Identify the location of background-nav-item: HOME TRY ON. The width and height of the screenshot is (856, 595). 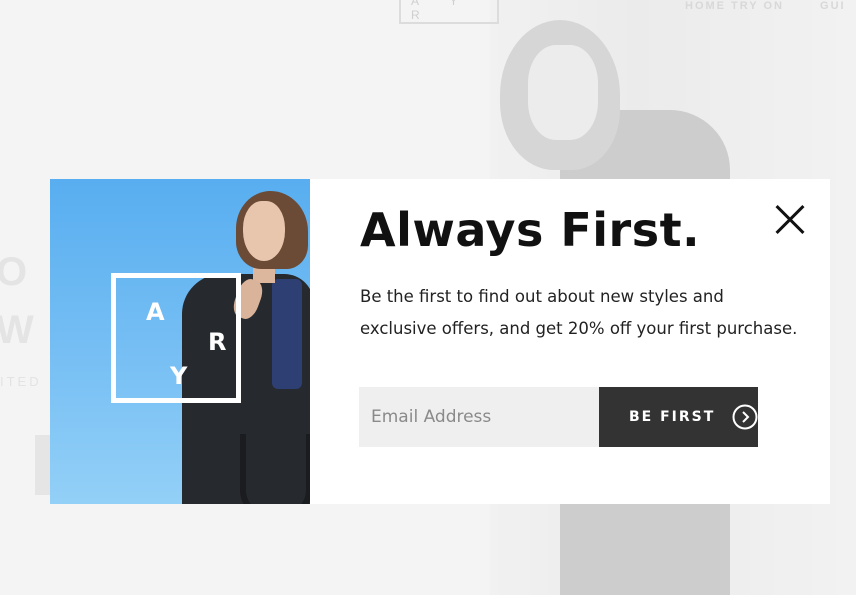
(735, 6).